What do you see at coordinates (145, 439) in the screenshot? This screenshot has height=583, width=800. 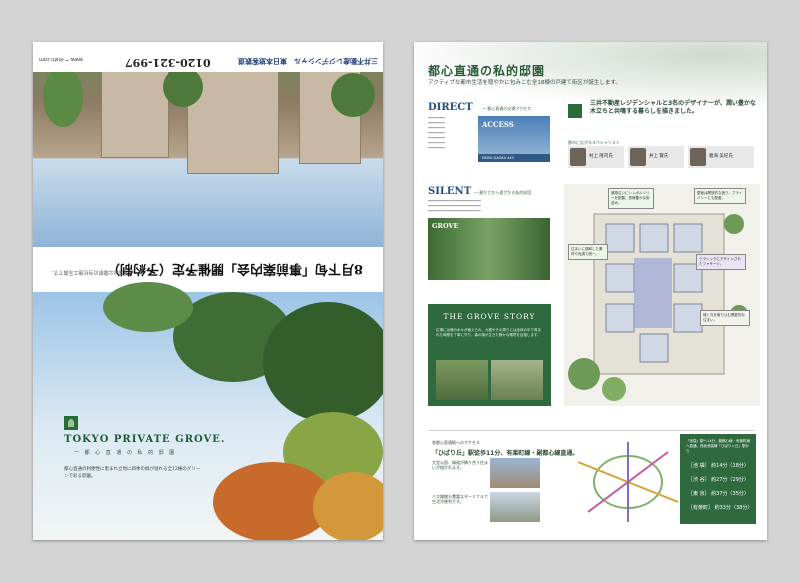 I see `brand-title: TOKYO PRIVATE GROVE.` at bounding box center [145, 439].